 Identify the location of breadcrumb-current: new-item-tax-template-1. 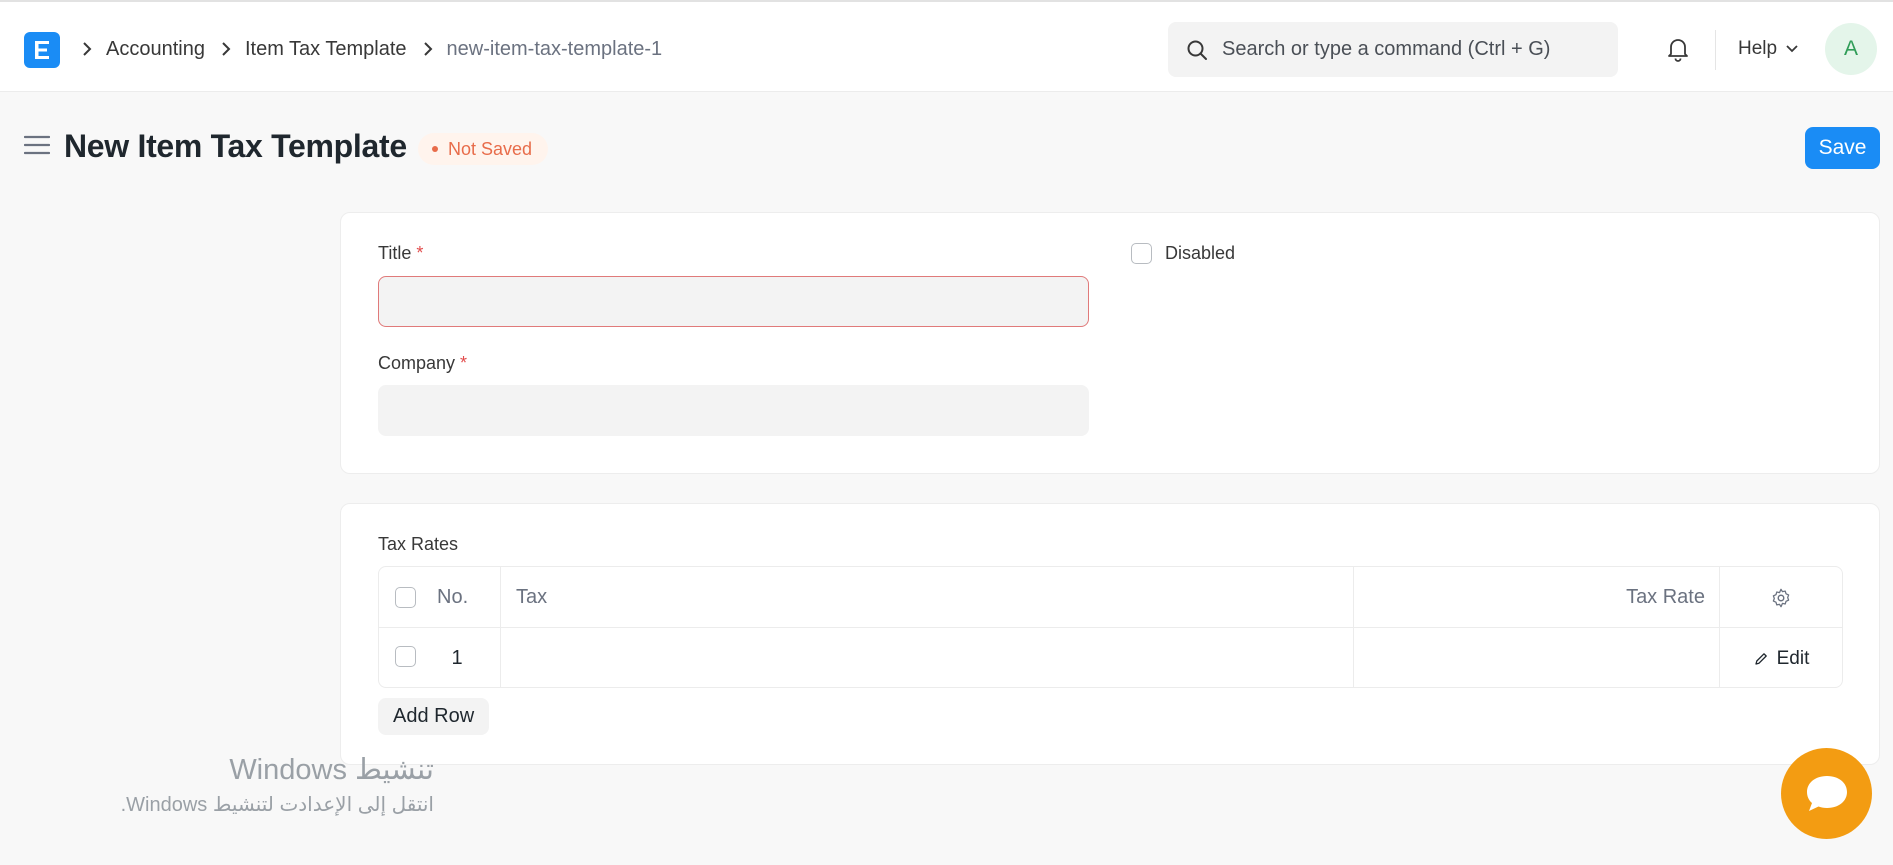
(555, 49).